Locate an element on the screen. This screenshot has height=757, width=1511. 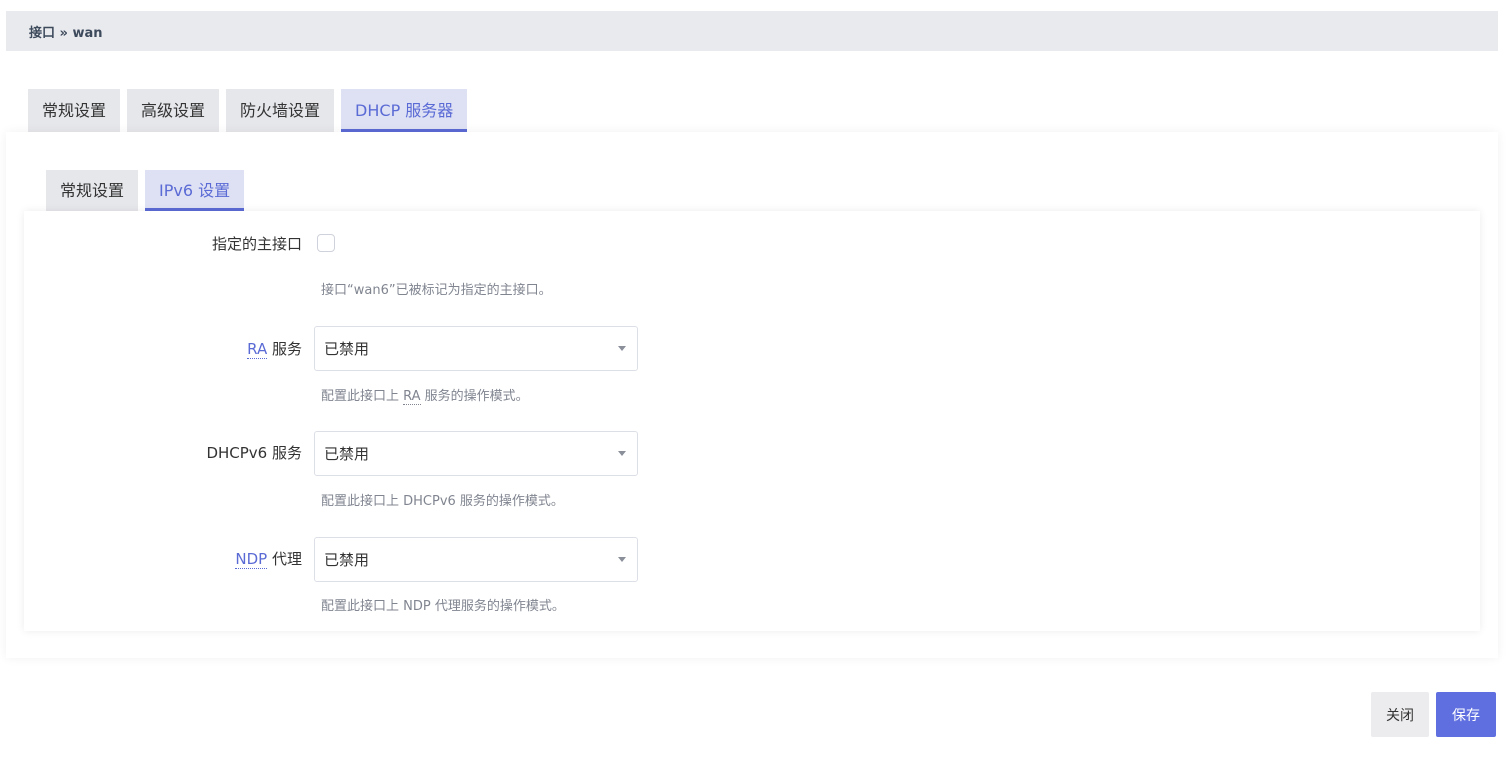
ndp-proxy-select: 已禁用 is located at coordinates (476, 559).